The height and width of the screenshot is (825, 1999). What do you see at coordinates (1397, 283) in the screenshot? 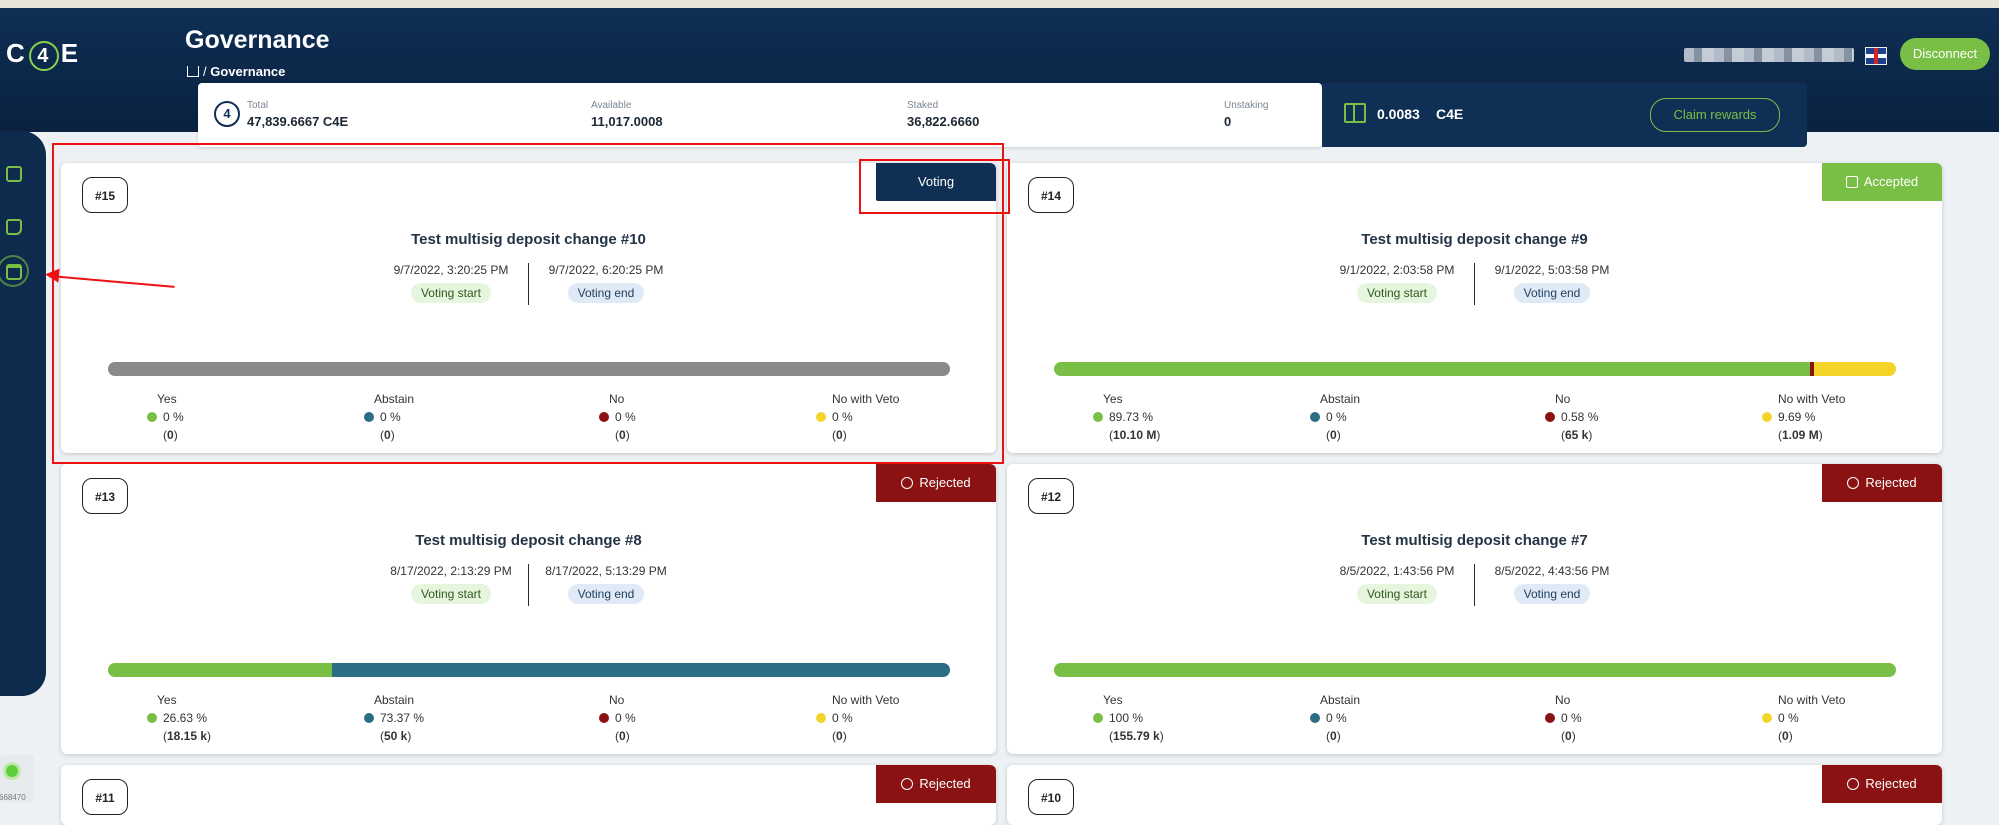
I see `voting-start-col: 9/1/2022, 2:03:58 PM Voting start` at bounding box center [1397, 283].